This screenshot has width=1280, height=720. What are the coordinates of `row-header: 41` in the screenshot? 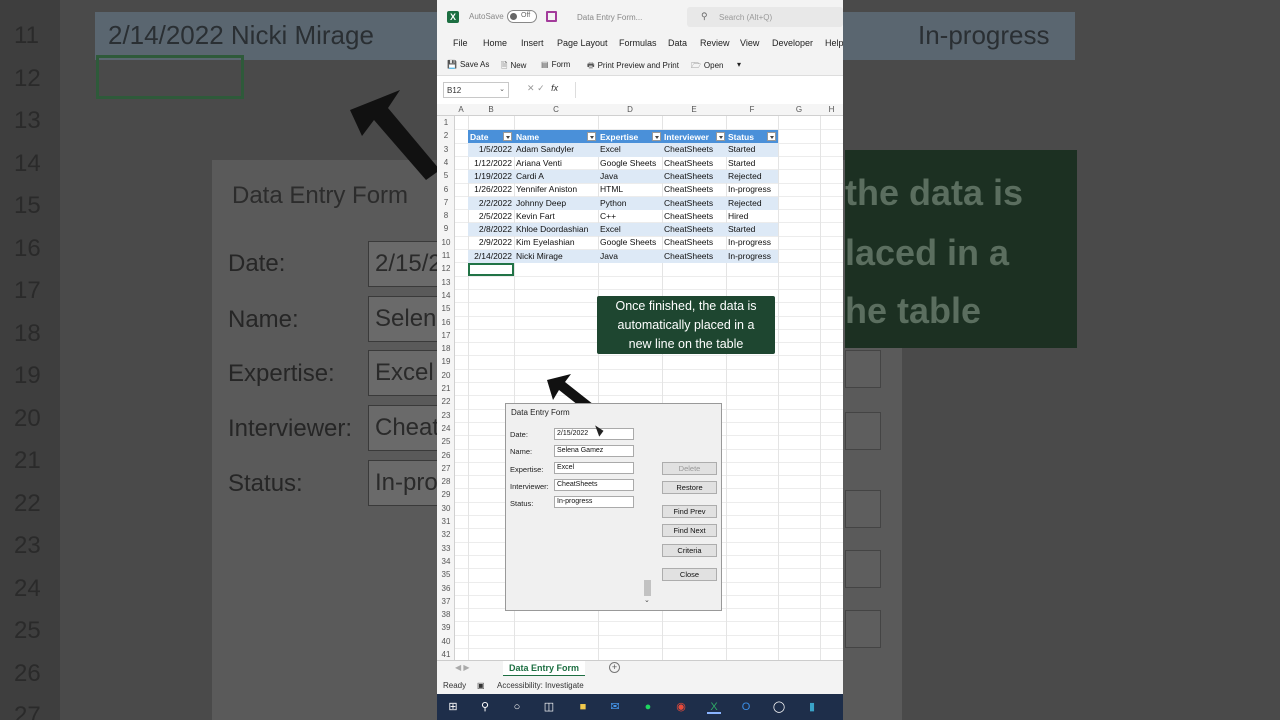 It's located at (446, 654).